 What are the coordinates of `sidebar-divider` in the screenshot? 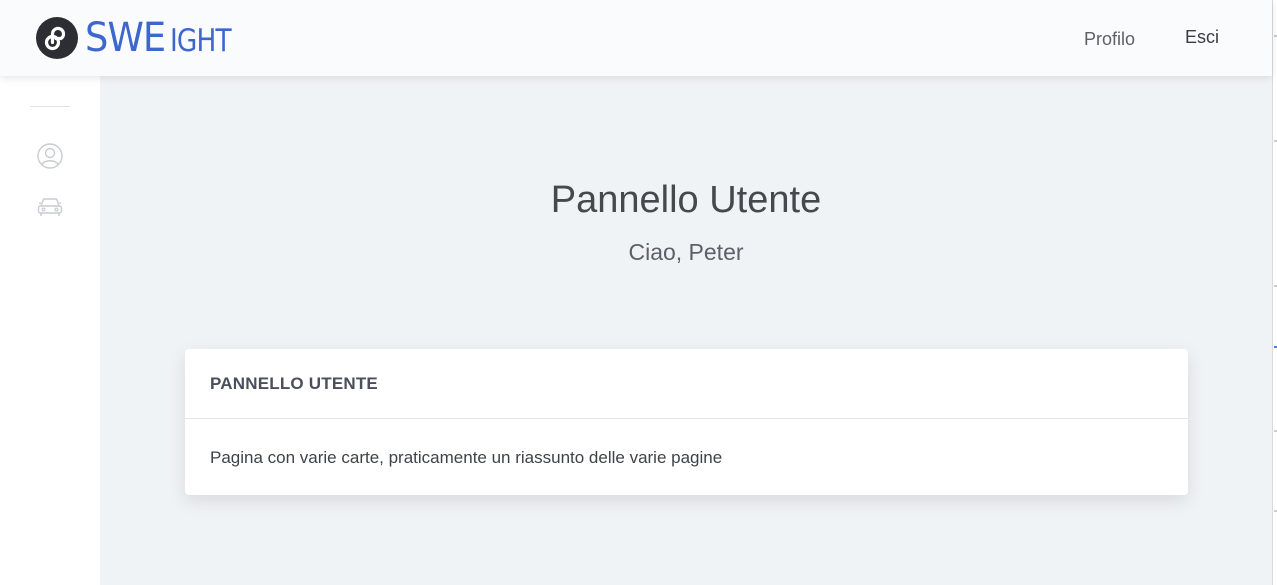 It's located at (50, 106).